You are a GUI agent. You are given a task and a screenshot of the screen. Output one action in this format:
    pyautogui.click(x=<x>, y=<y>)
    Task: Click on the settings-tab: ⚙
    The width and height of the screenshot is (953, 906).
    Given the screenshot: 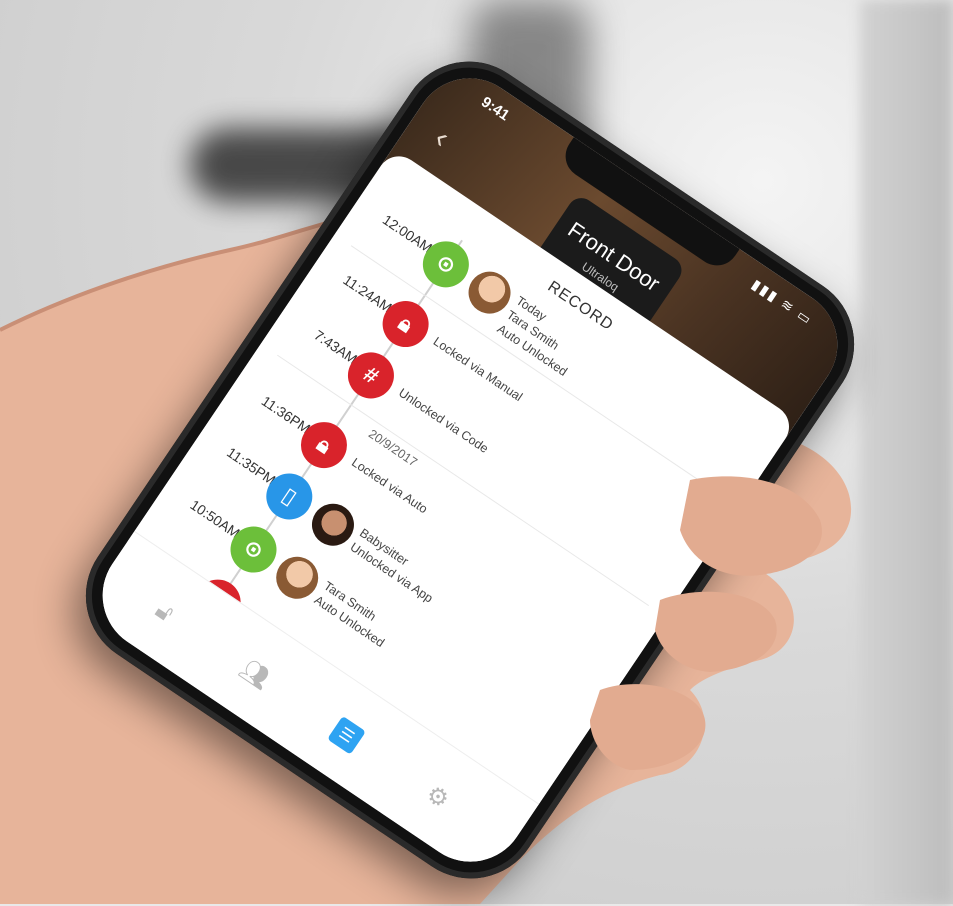 What is the action you would take?
    pyautogui.click(x=438, y=797)
    